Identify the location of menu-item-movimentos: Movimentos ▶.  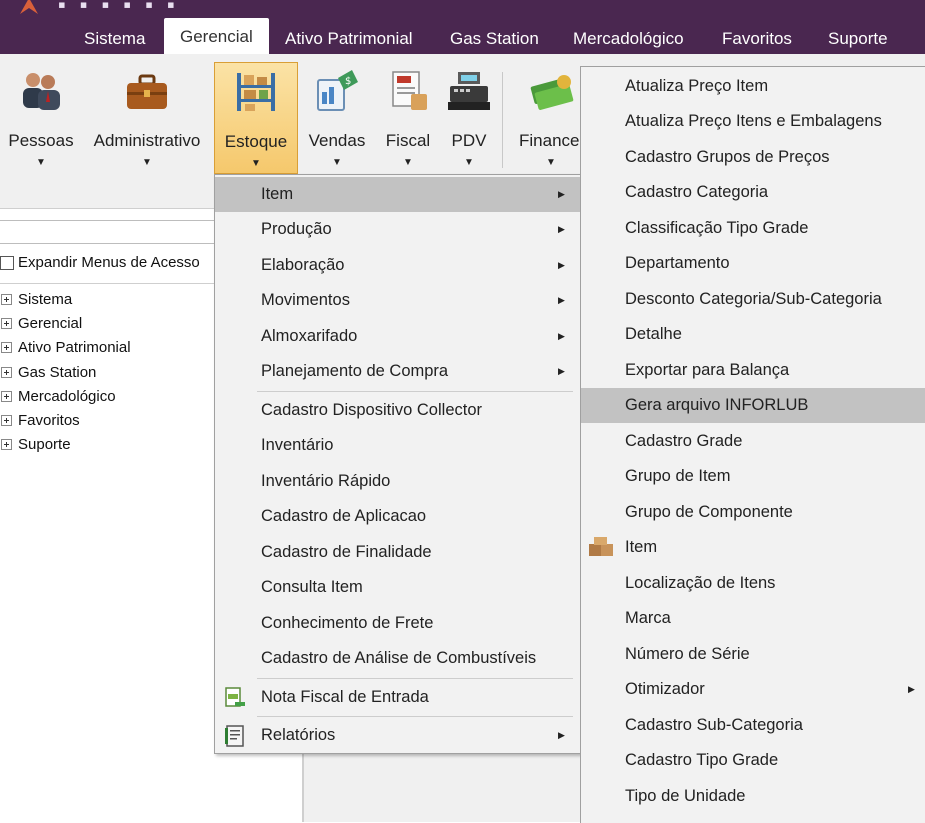
(398, 300).